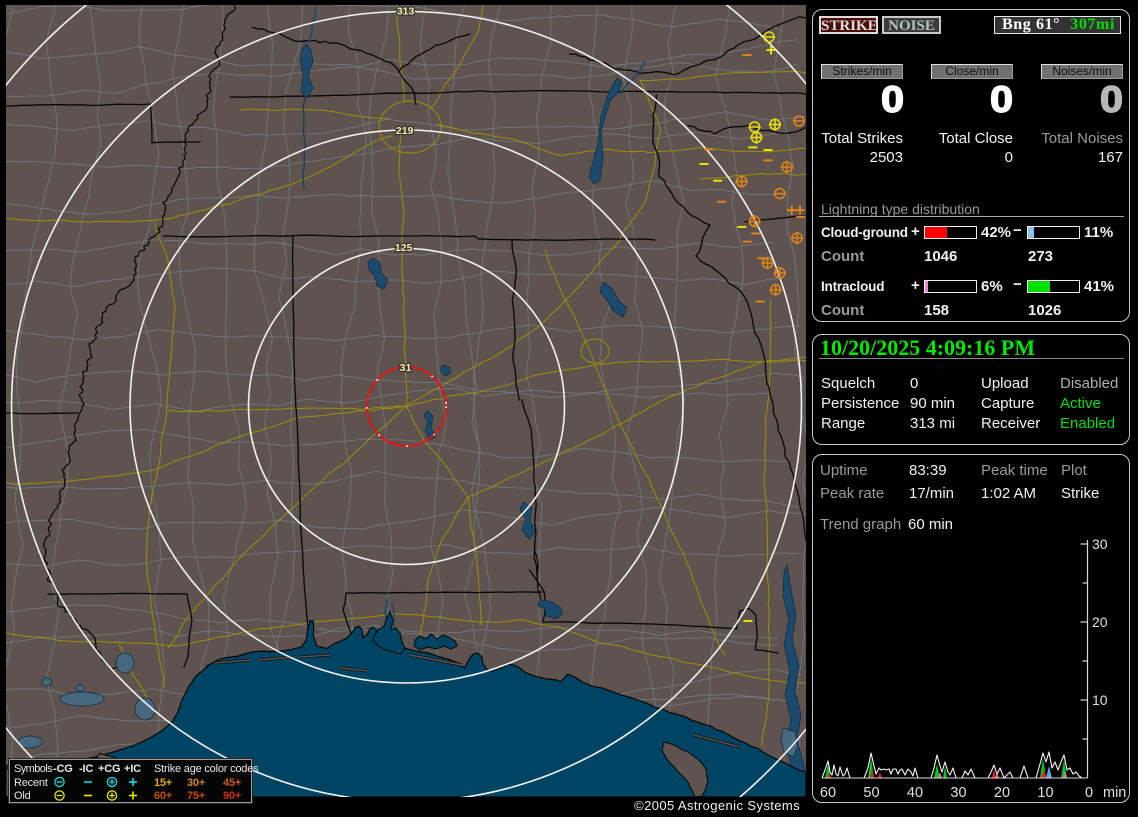 The image size is (1138, 817). I want to click on svg-text: 60, so click(828, 793).